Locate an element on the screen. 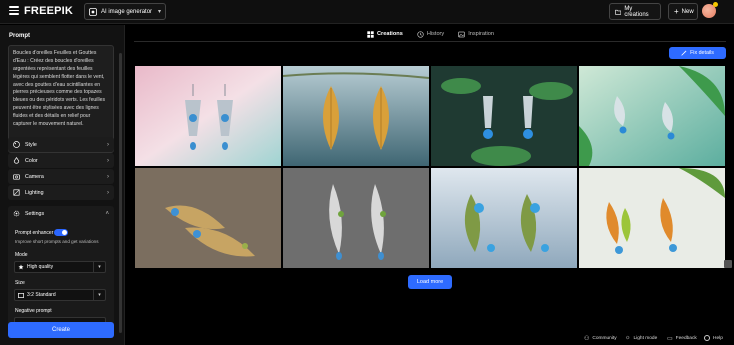 The image size is (734, 345). section-lighting-label: Lighting is located at coordinates (34, 192).